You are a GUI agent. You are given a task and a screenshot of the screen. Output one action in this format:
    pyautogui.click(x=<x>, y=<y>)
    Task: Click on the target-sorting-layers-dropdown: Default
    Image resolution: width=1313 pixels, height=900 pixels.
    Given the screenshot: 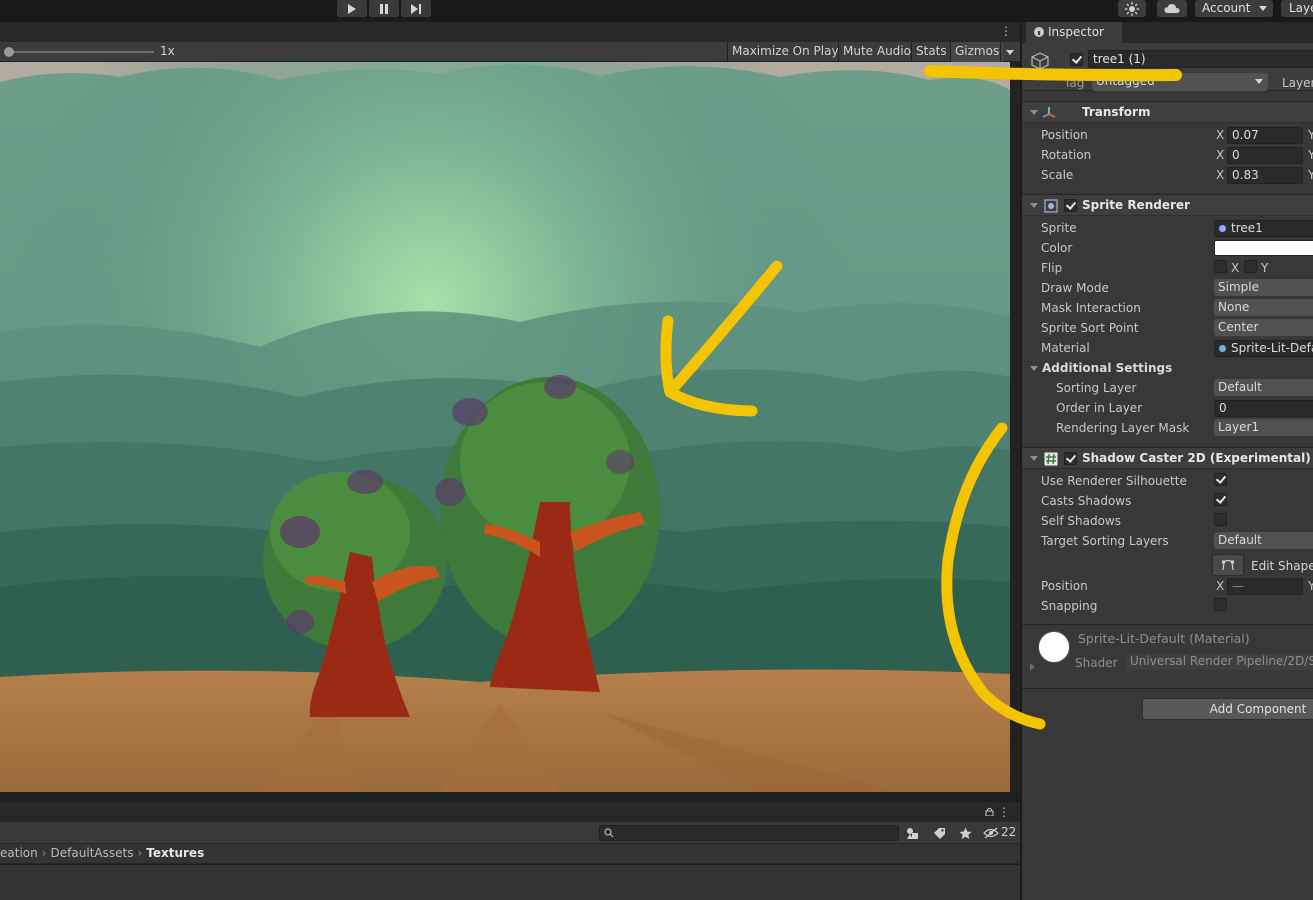 What is the action you would take?
    pyautogui.click(x=1263, y=540)
    